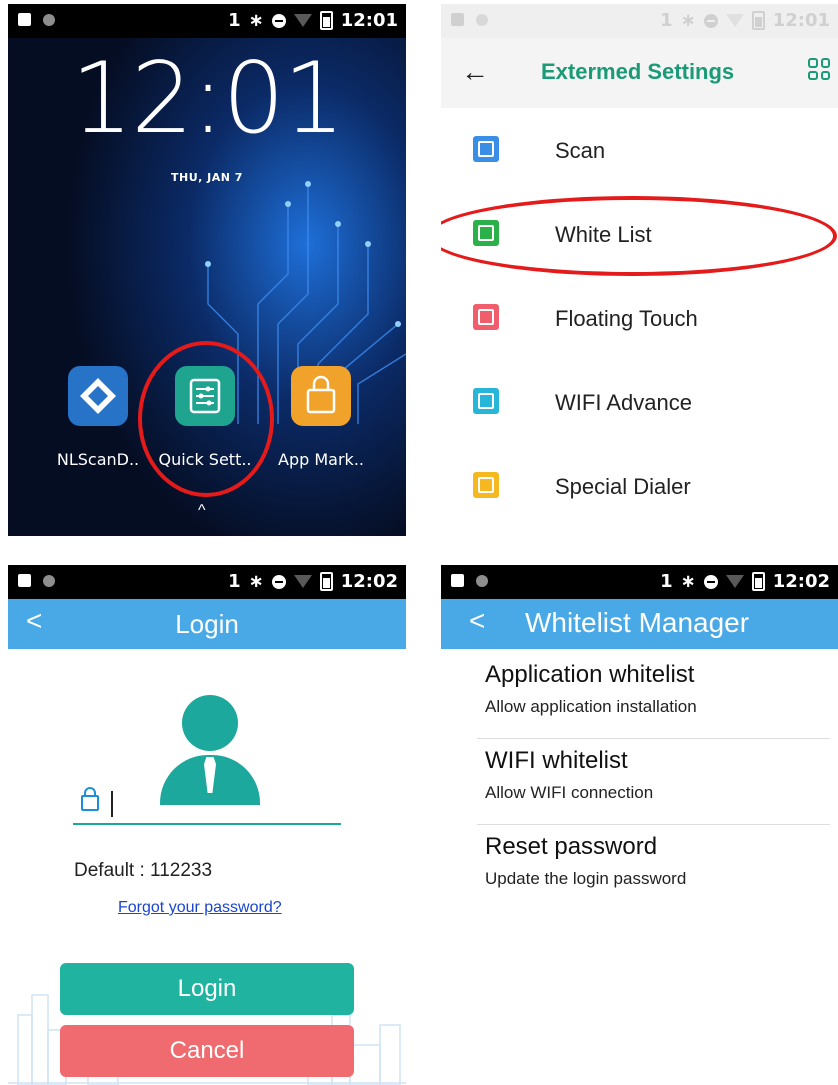  Describe the element at coordinates (207, 99) in the screenshot. I see `clock: 12:01` at that location.